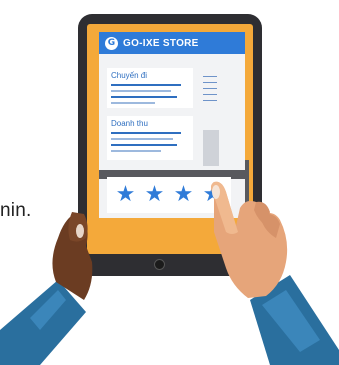  Describe the element at coordinates (80, 231) in the screenshot. I see `left-thumbnail` at that location.